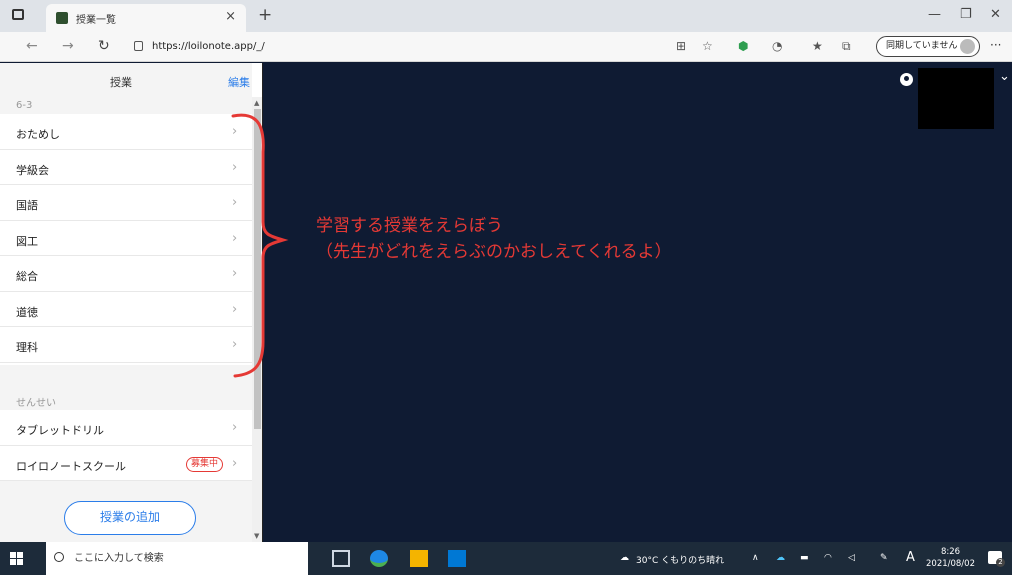 This screenshot has height=575, width=1012. I want to click on edit-button: 編集, so click(239, 82).